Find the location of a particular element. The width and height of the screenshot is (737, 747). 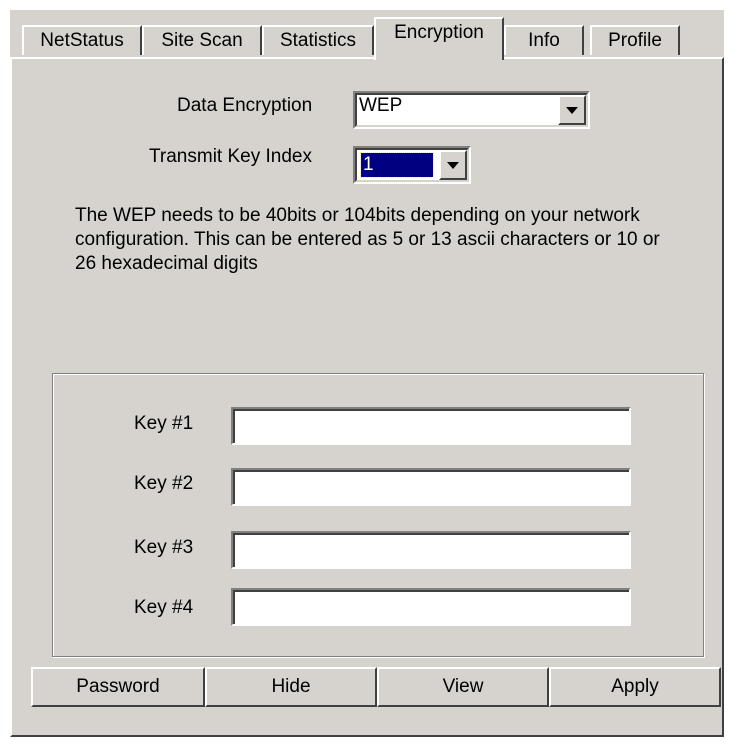

transmit-key-index-select: 1 is located at coordinates (412, 165).